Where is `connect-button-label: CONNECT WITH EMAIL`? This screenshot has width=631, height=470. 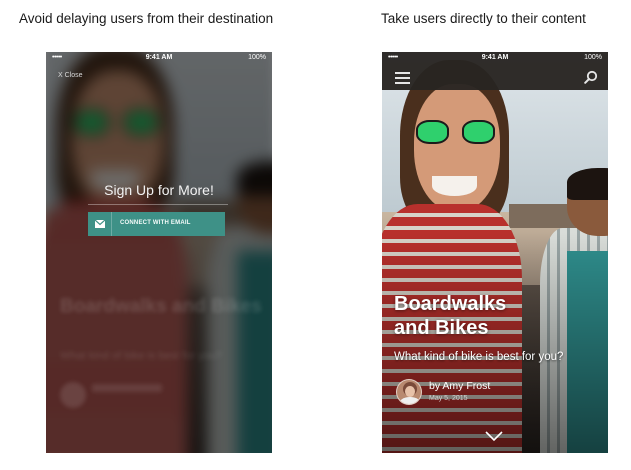 connect-button-label: CONNECT WITH EMAIL is located at coordinates (155, 223).